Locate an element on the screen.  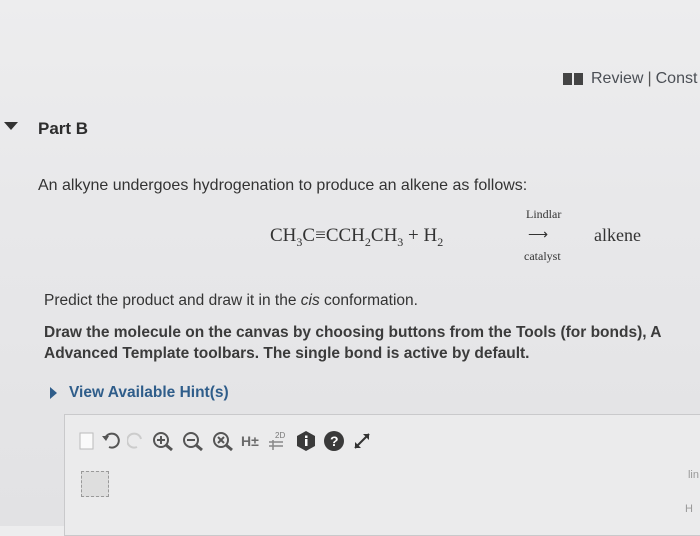
constants-link: Const is located at coordinates (677, 79).